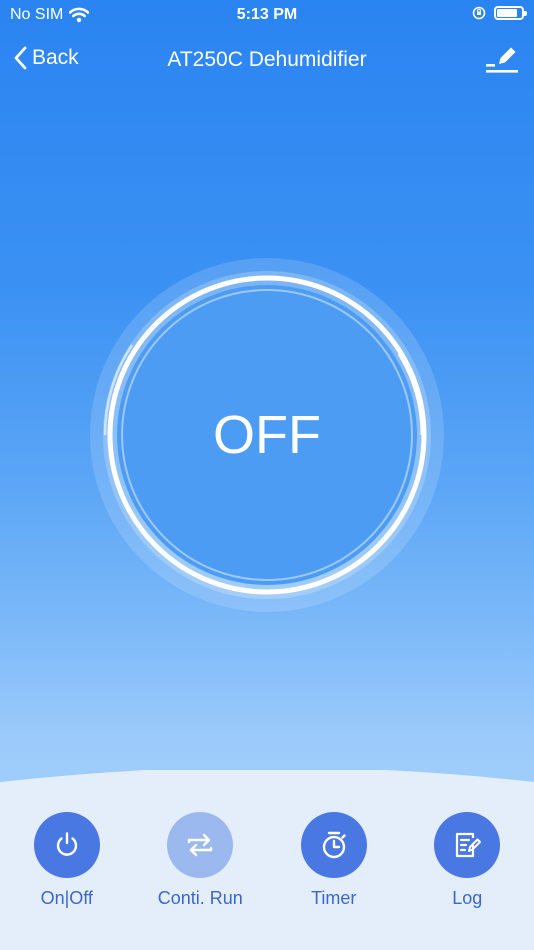 The height and width of the screenshot is (950, 534). I want to click on status-right, so click(499, 13).